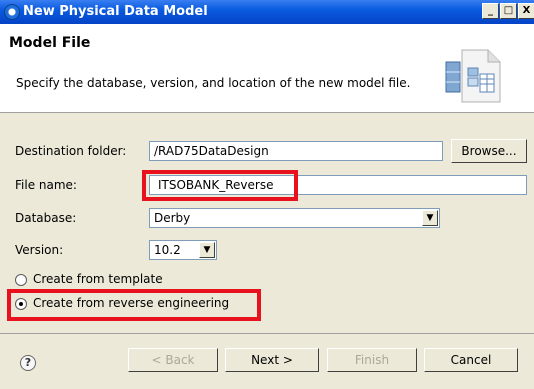  What do you see at coordinates (473, 76) in the screenshot?
I see `model-file-wizard-icon` at bounding box center [473, 76].